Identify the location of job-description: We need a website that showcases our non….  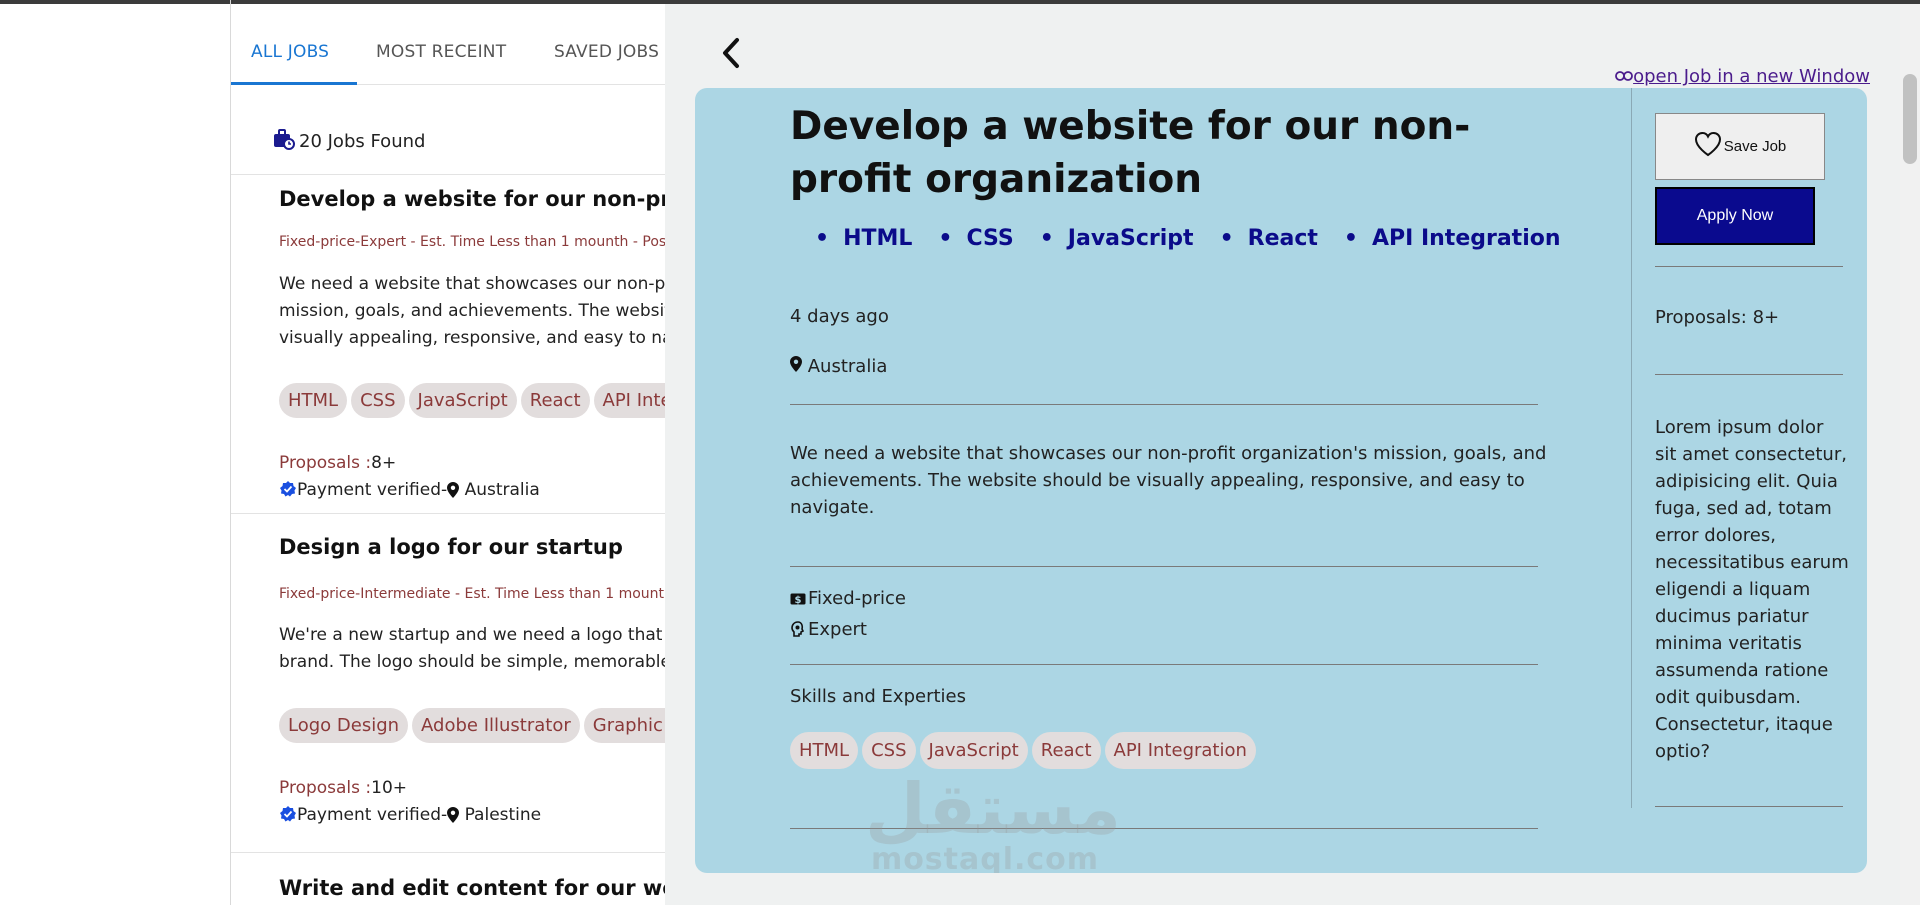
(475, 311).